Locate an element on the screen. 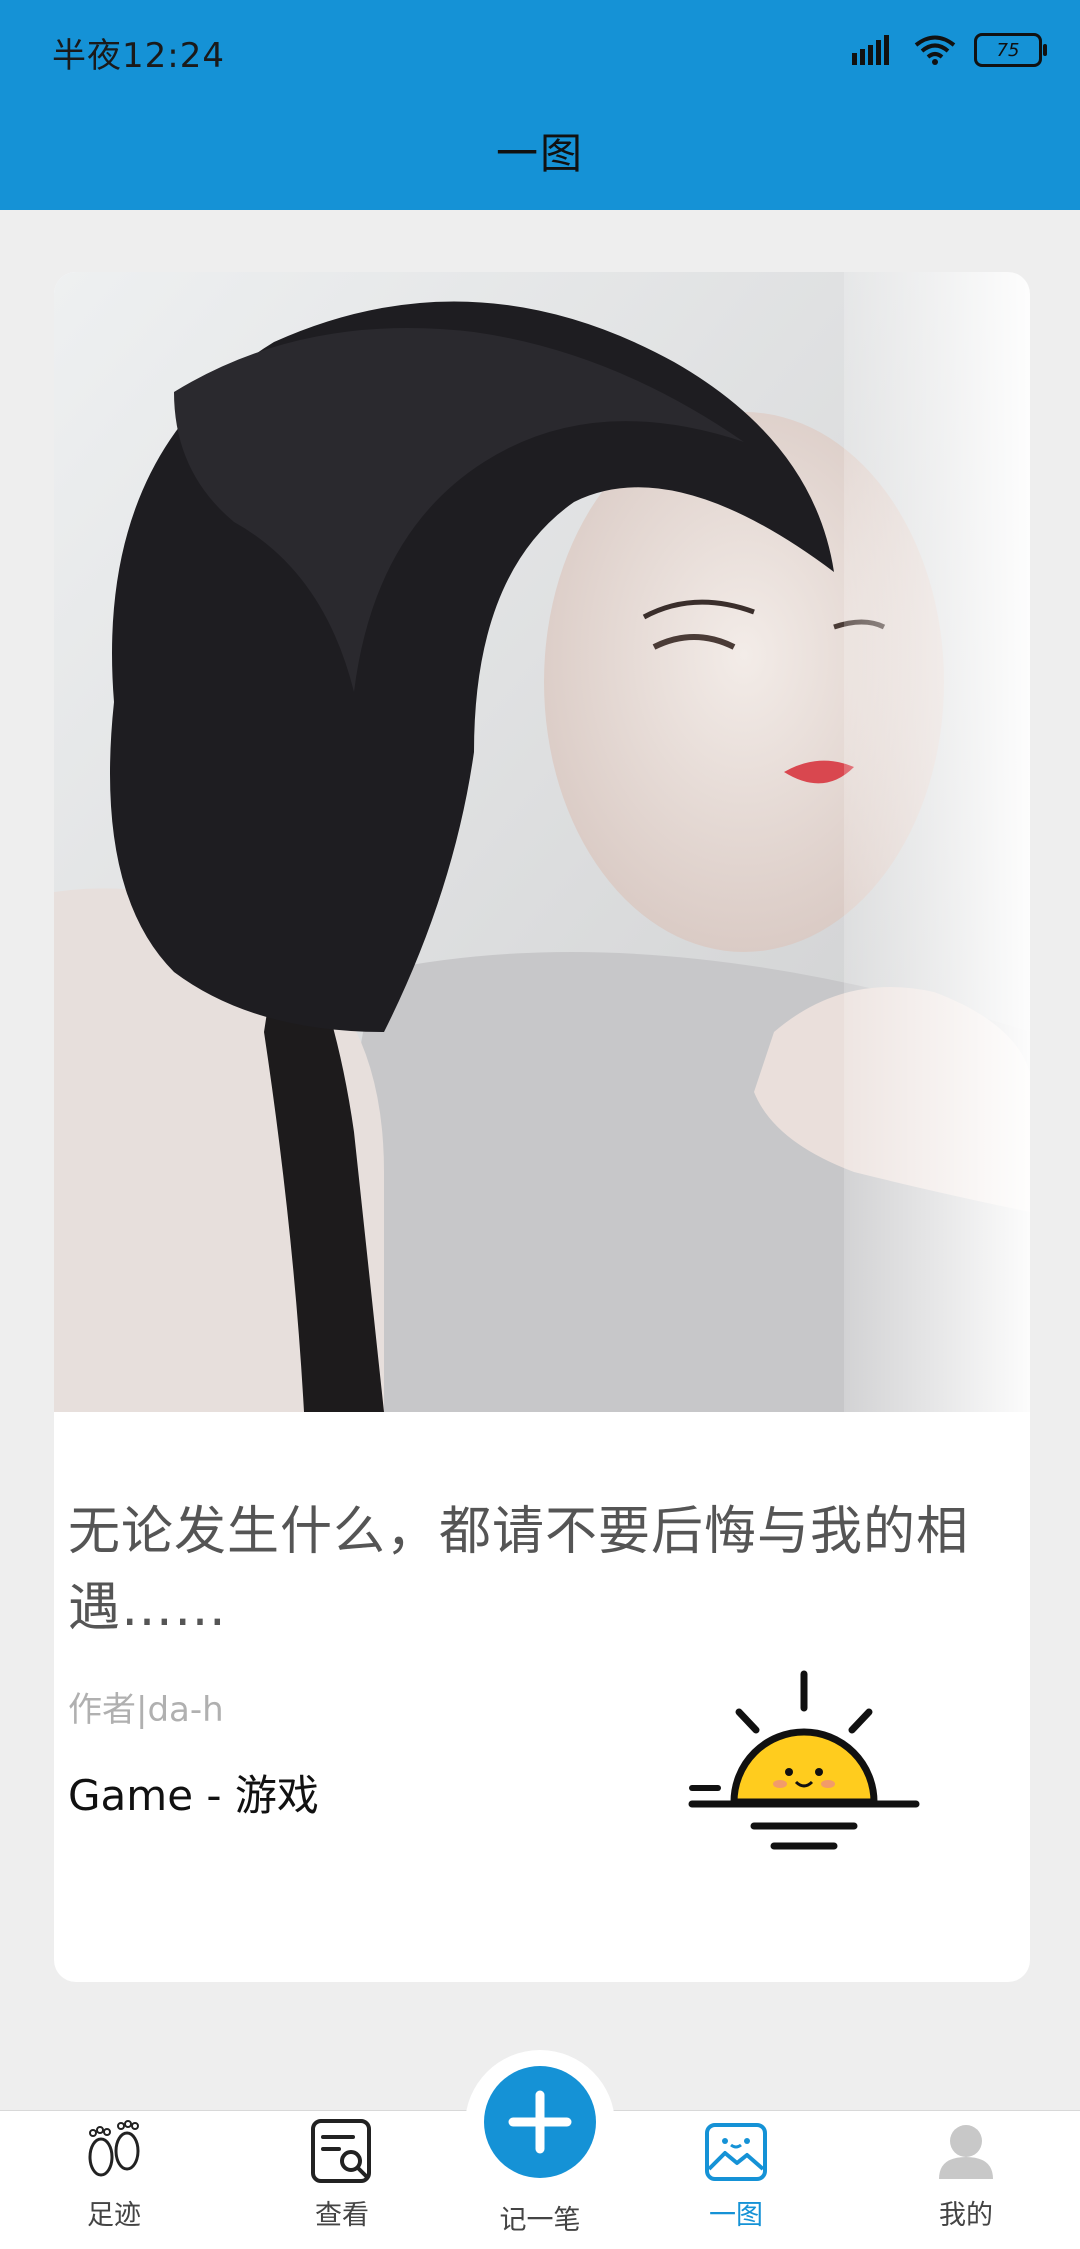 This screenshot has height=2249, width=1080. author-label: 作者|da-h is located at coordinates (146, 1710).